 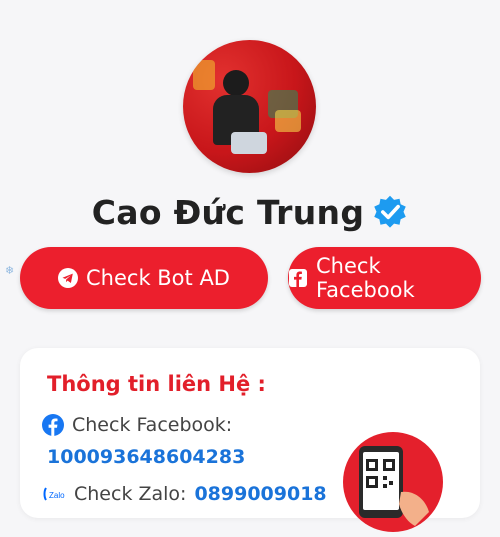 What do you see at coordinates (146, 457) in the screenshot?
I see `facebook-id-link: 100093648604283` at bounding box center [146, 457].